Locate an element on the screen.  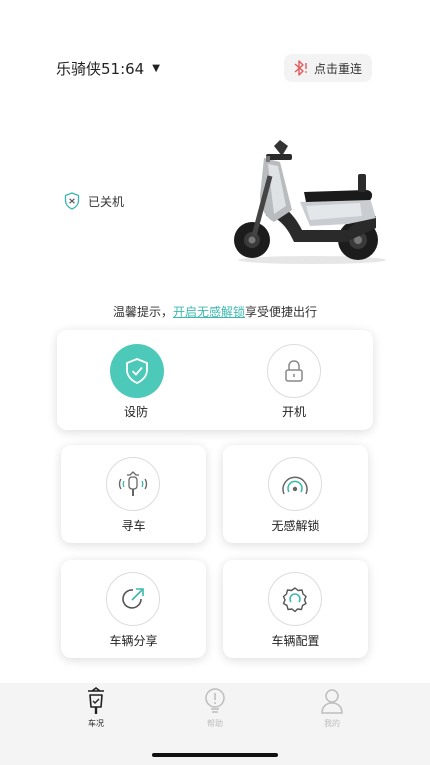
tip-text: 温馨提示，开启无感解锁享受便捷出行 is located at coordinates (215, 311).